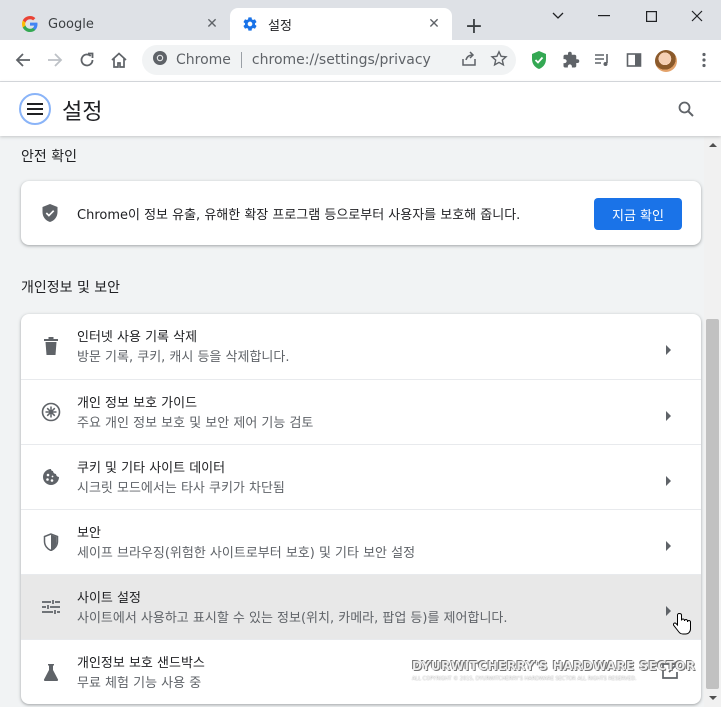 Image resolution: width=721 pixels, height=707 pixels. Describe the element at coordinates (250, 24) in the screenshot. I see `gear-icon` at that location.